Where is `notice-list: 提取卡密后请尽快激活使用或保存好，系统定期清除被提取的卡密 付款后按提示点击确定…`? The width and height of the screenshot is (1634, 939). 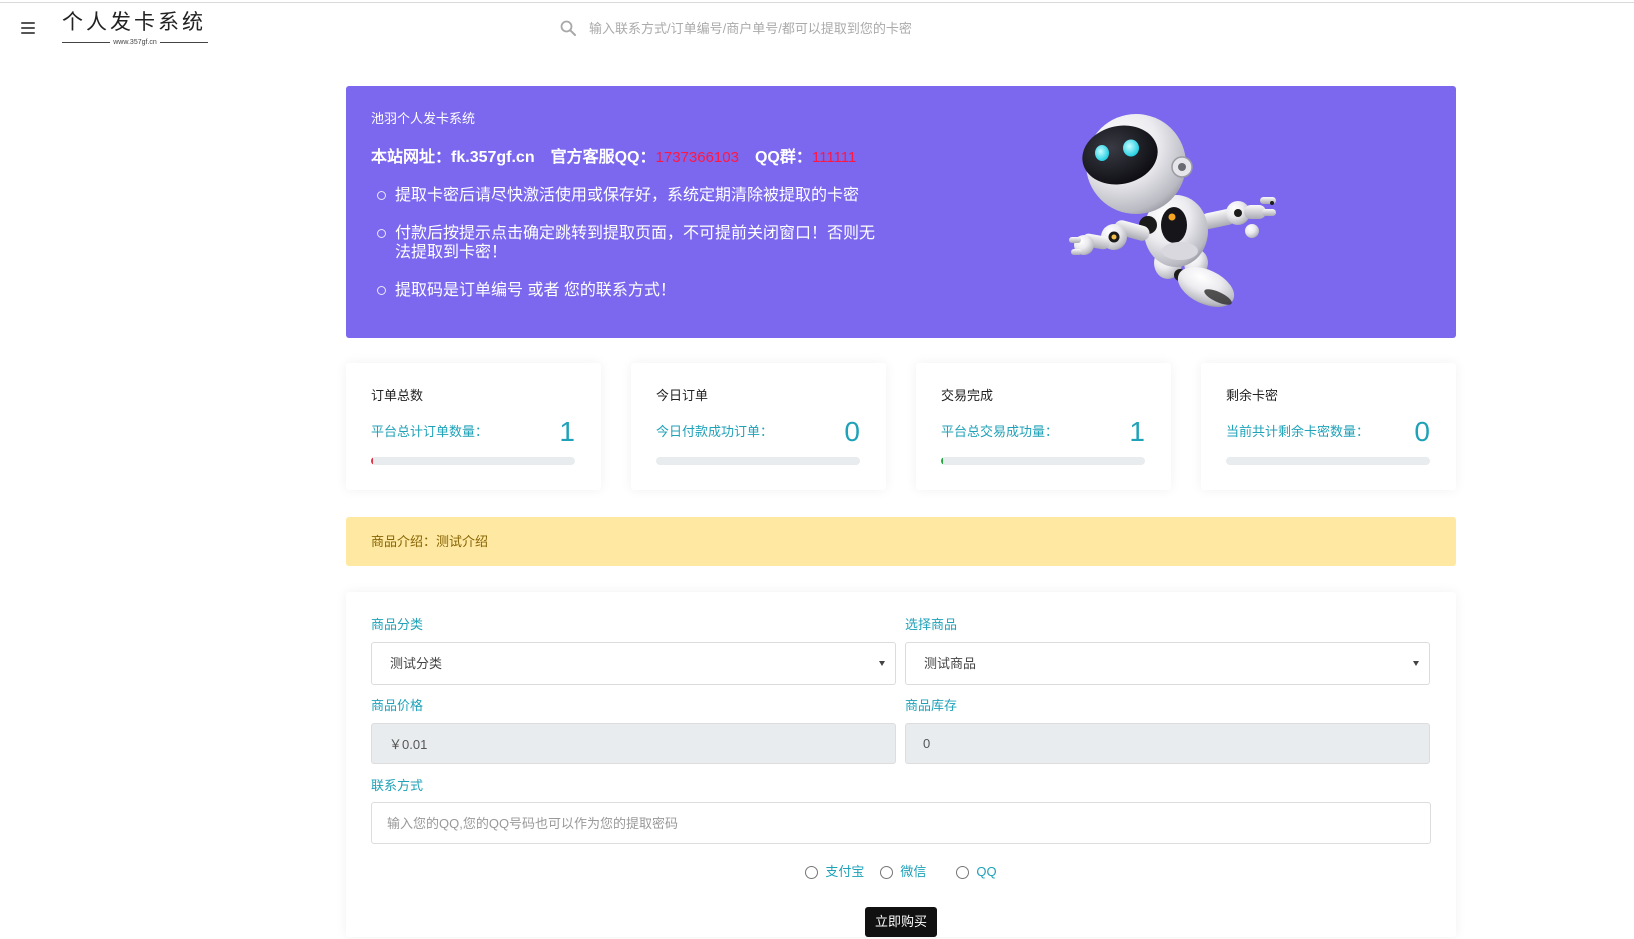 notice-list: 提取卡密后请尽快激活使用或保存好，系统定期清除被提取的卡密 付款后按提示点击确定… is located at coordinates (631, 252).